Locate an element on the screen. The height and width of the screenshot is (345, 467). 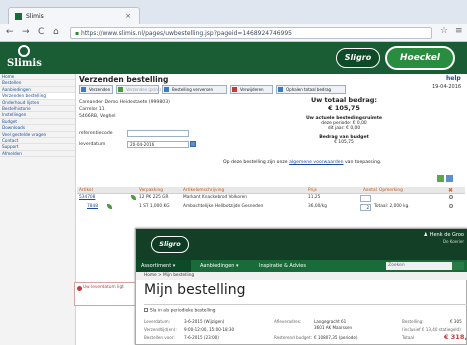
col-opmerking: Opmerking is located at coordinates (391, 190).